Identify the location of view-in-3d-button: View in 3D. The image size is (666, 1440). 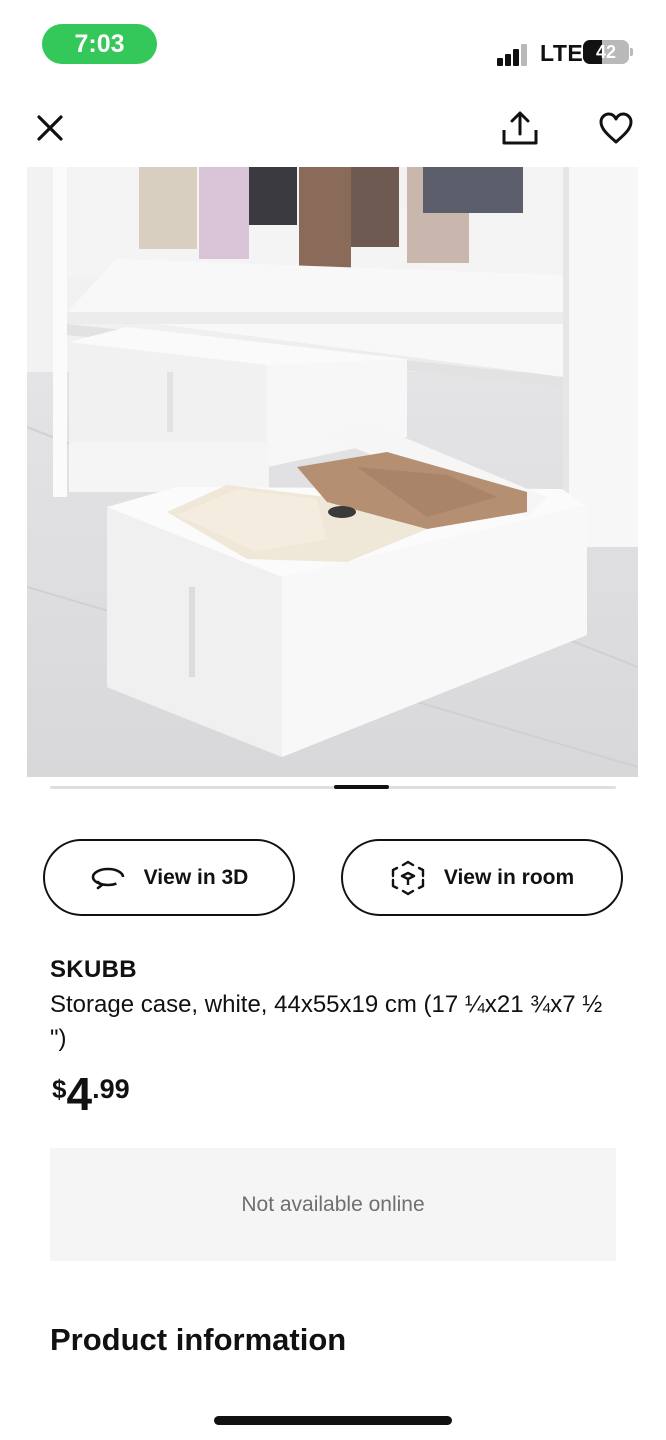
(169, 877).